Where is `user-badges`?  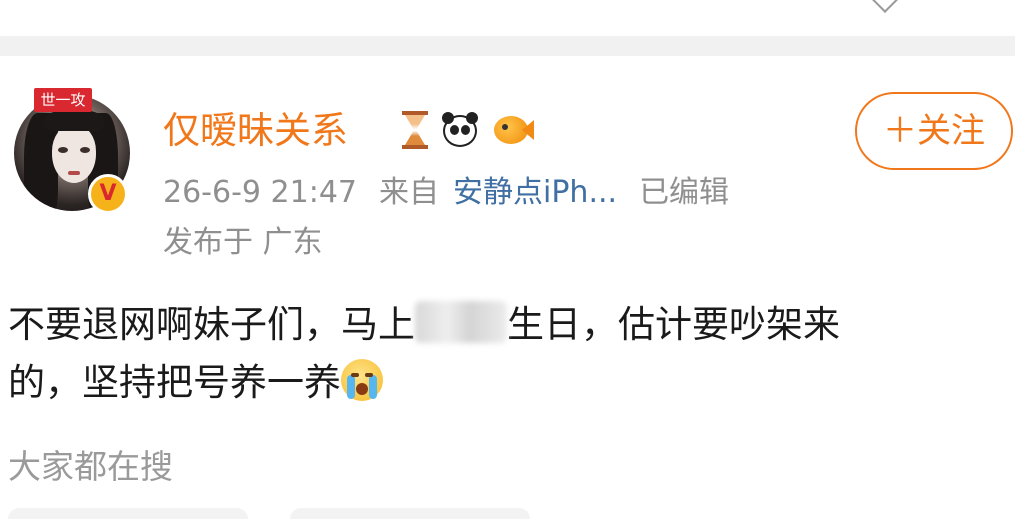 user-badges is located at coordinates (467, 130).